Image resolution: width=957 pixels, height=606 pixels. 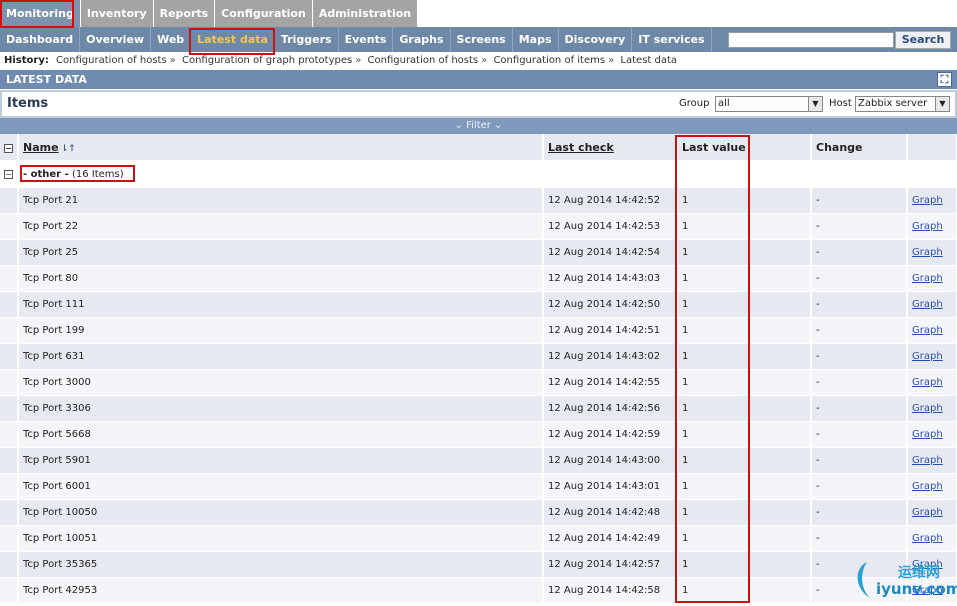 What do you see at coordinates (46, 79) in the screenshot?
I see `section-title: LATEST DATA` at bounding box center [46, 79].